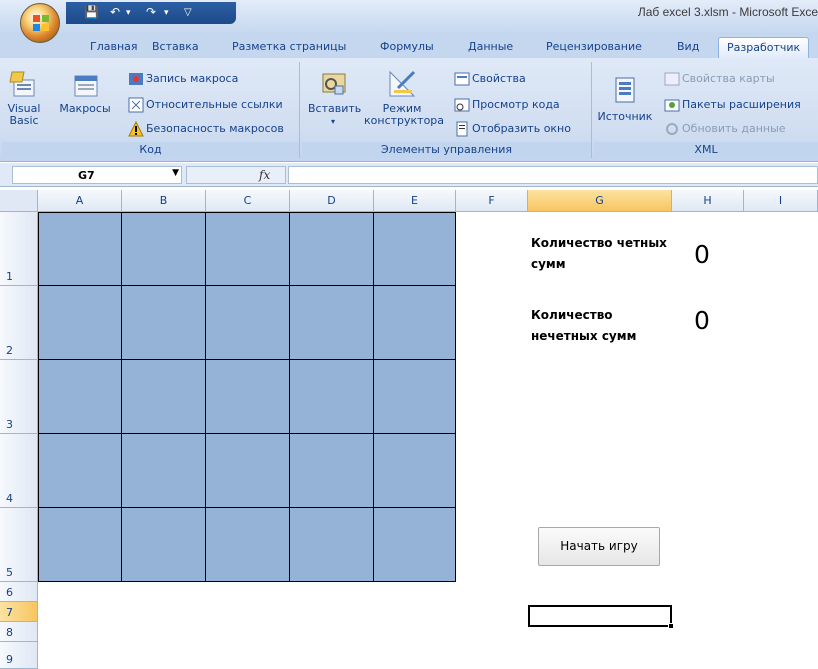  Describe the element at coordinates (114, 46) in the screenshot. I see `tab-home: Главная` at that location.